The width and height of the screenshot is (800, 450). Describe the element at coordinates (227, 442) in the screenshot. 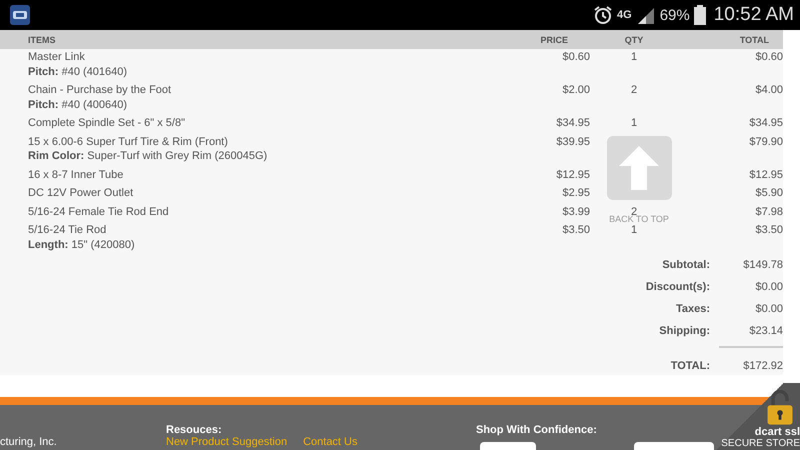

I see `footer-link: New Product Suggestion` at that location.